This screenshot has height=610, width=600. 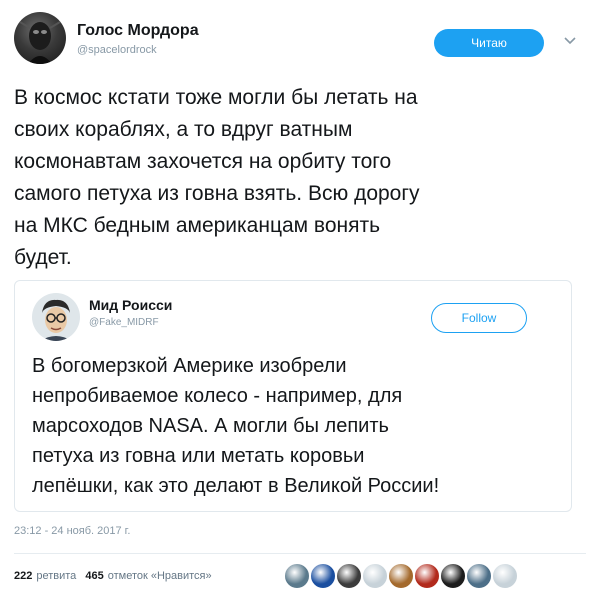 I want to click on quoted-author-name: Мид Роисси, so click(x=130, y=305).